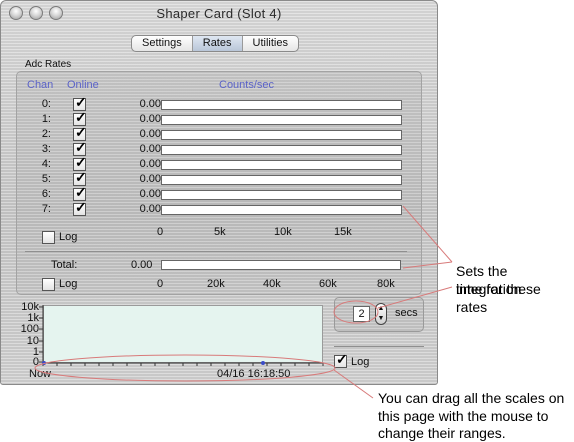 The height and width of the screenshot is (442, 574). Describe the element at coordinates (381, 319) in the screenshot. I see `stepper-down-icon: ▼` at that location.